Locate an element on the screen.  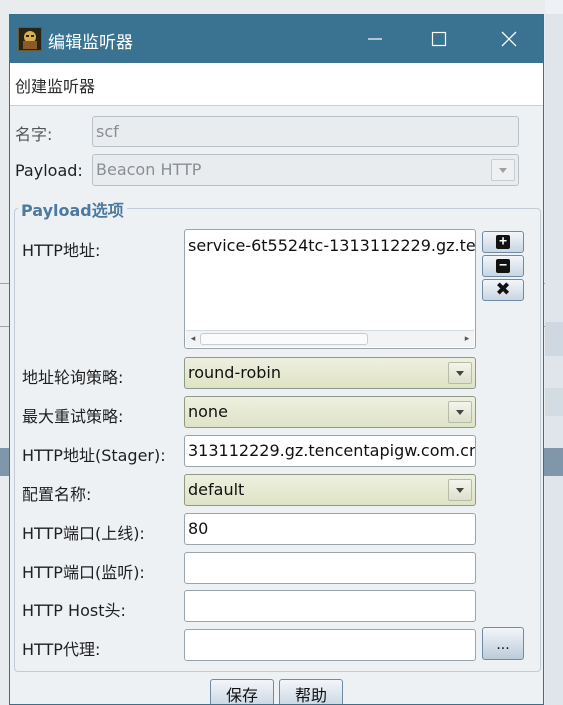
clear-icon: ✖ is located at coordinates (503, 289).